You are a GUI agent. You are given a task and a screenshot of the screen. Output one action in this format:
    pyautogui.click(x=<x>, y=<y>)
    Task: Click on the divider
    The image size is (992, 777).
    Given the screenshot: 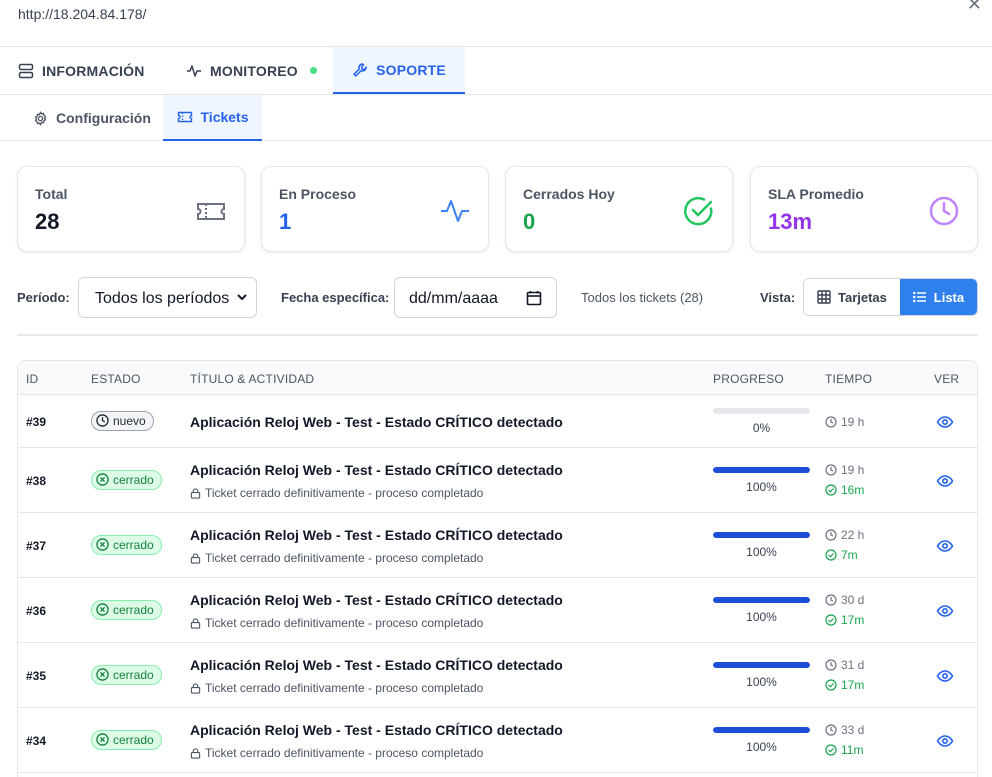 What is the action you would take?
    pyautogui.click(x=497, y=335)
    